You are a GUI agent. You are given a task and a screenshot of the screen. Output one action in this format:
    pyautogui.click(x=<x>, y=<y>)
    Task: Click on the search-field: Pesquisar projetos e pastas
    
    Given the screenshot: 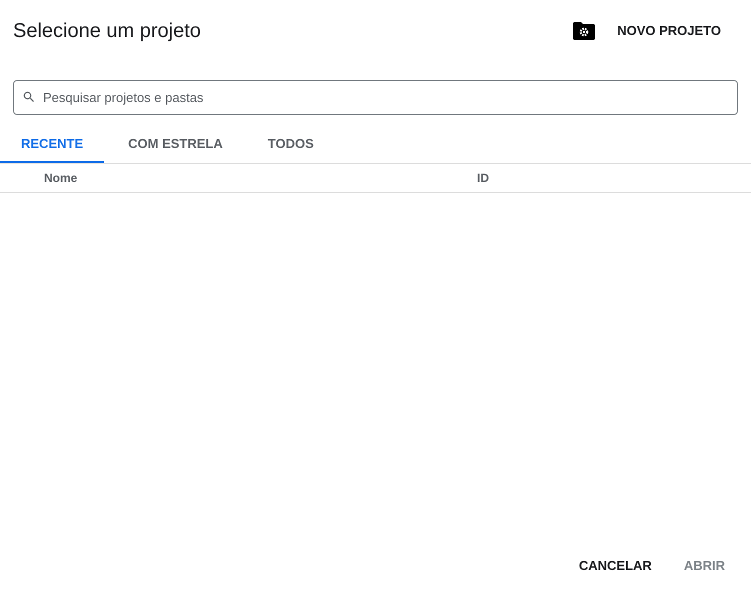 What is the action you would take?
    pyautogui.click(x=375, y=97)
    